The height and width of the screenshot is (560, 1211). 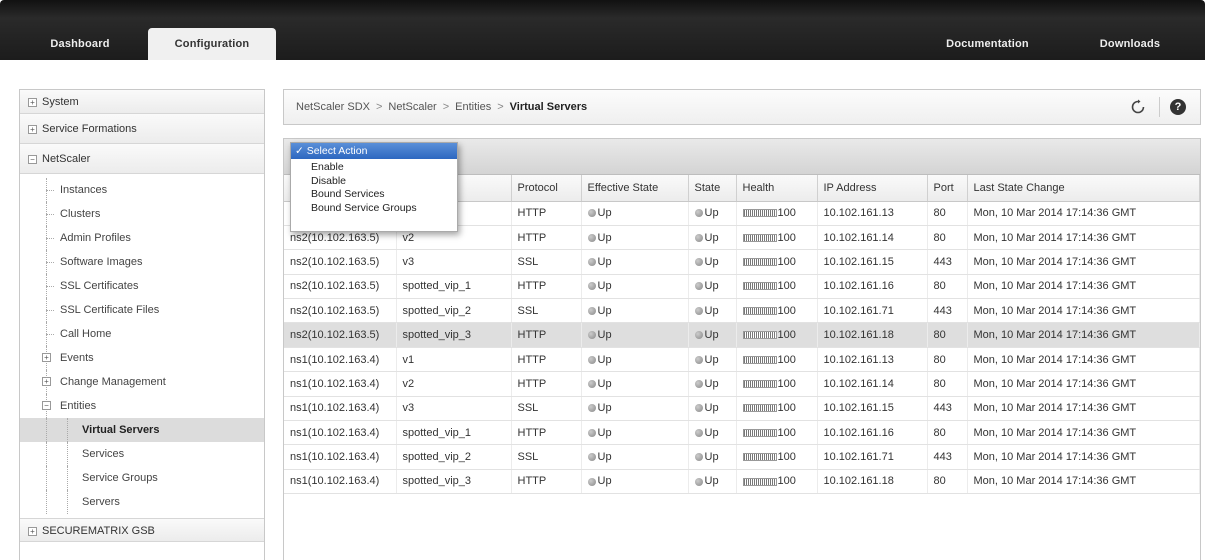 What do you see at coordinates (786, 237) in the screenshot?
I see `health-value: 100` at bounding box center [786, 237].